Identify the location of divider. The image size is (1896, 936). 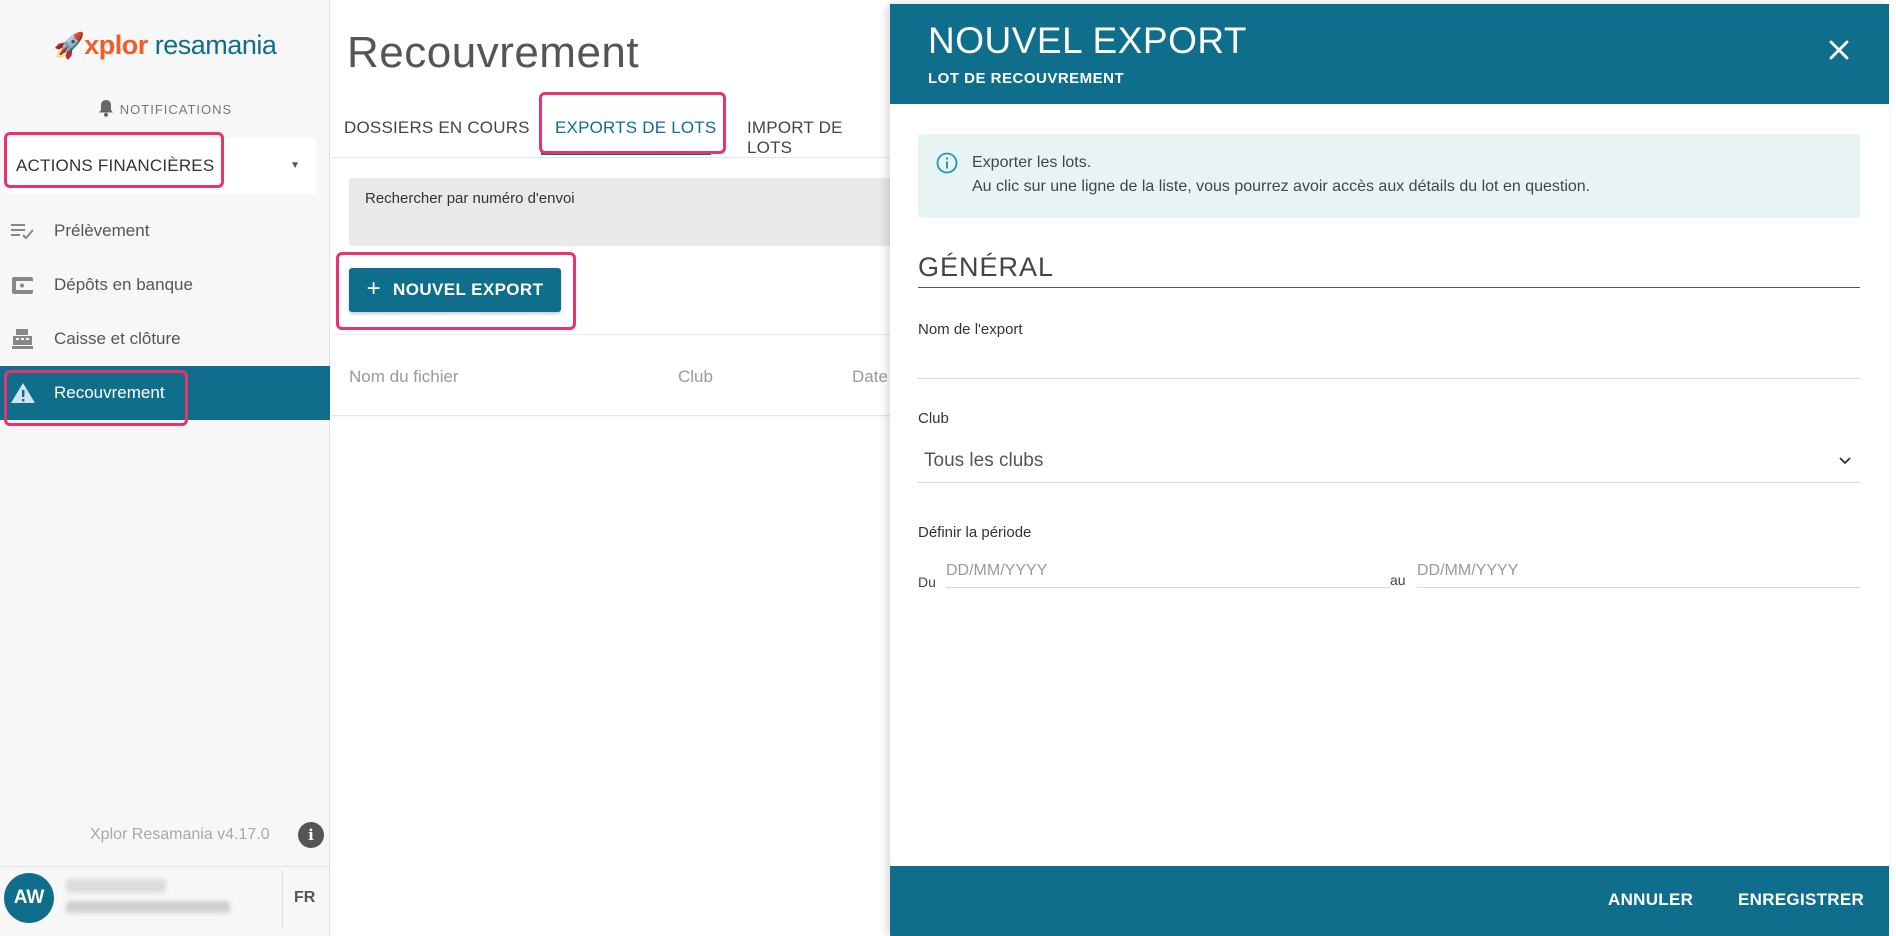
(282, 899).